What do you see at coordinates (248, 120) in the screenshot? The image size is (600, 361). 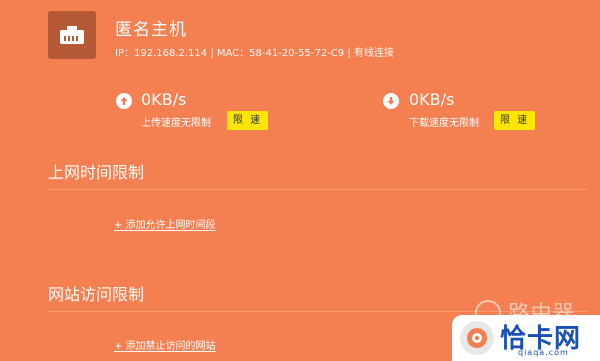 I see `upload-limit-button: 限 速` at bounding box center [248, 120].